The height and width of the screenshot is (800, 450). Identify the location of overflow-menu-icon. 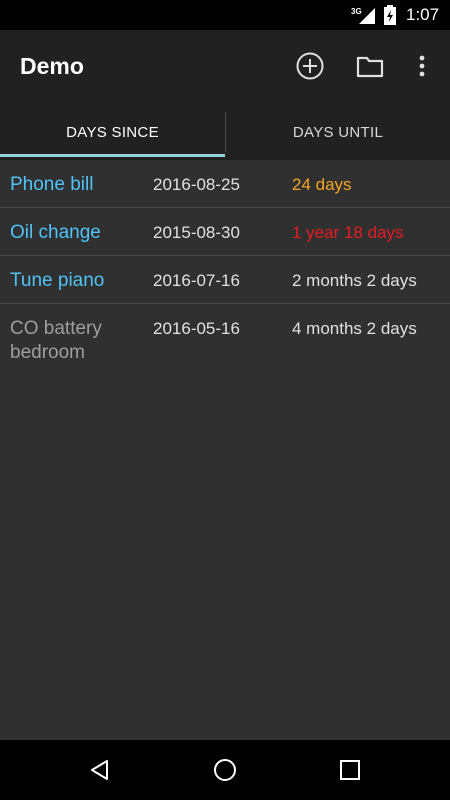
(422, 66).